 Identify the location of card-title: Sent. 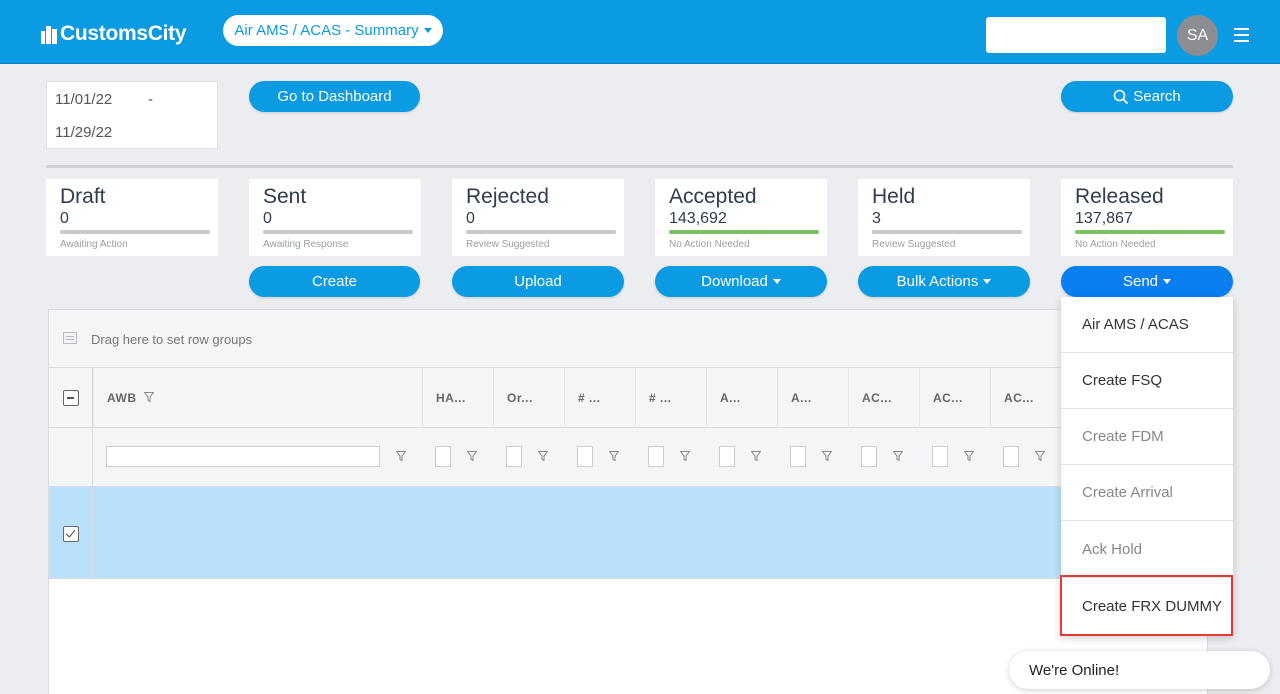
(285, 196).